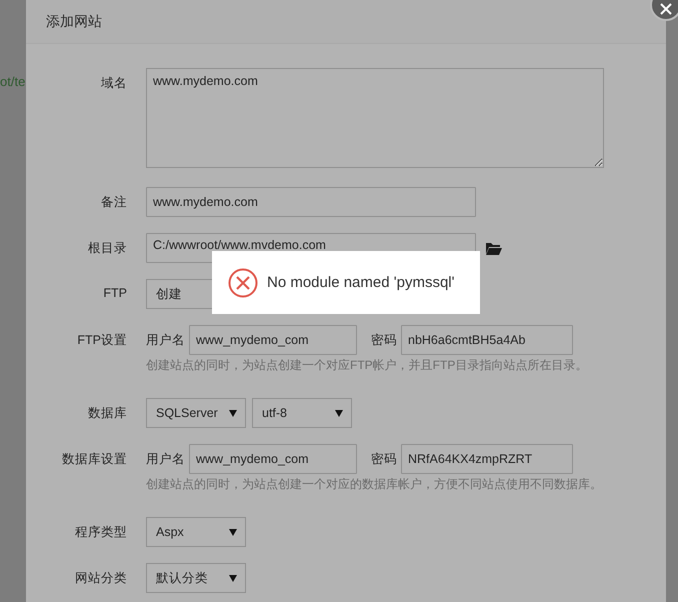  What do you see at coordinates (101, 578) in the screenshot?
I see `field-label: 网站分类` at bounding box center [101, 578].